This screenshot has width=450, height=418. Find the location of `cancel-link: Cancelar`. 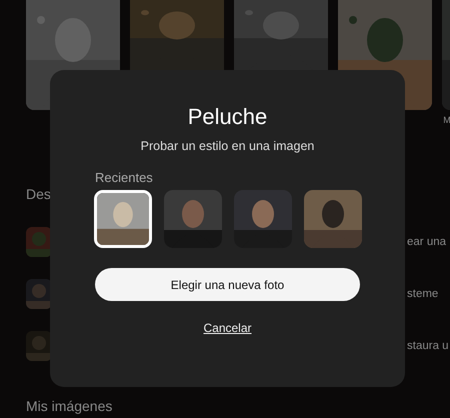

cancel-link: Cancelar is located at coordinates (227, 328).